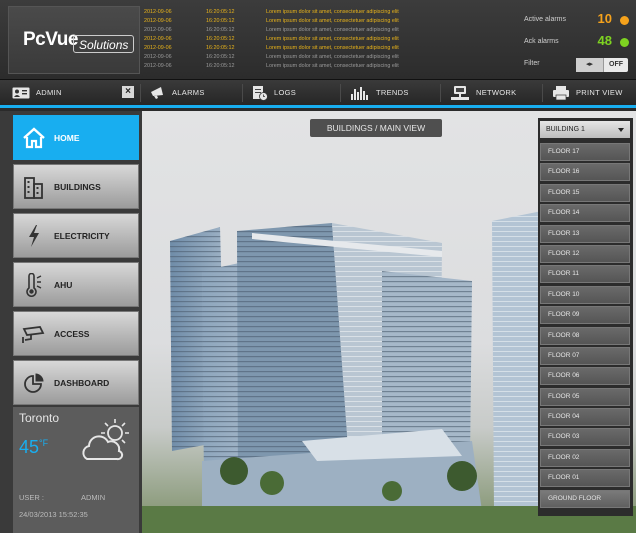 This screenshot has height=533, width=636. What do you see at coordinates (104, 44) in the screenshot?
I see `logo-suffix: Solutions` at bounding box center [104, 44].